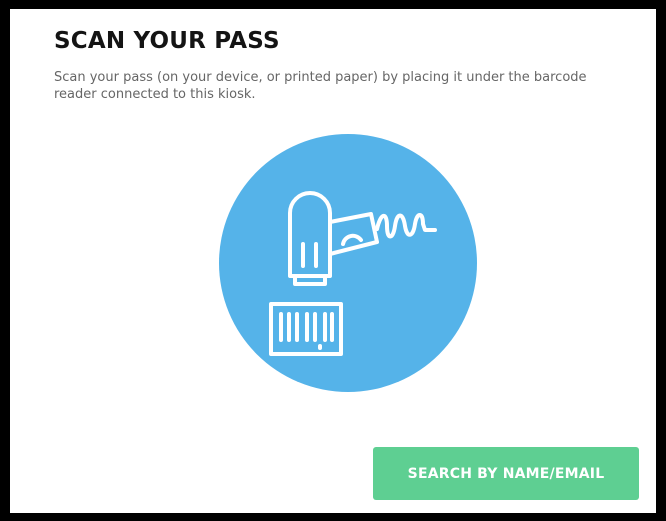 This screenshot has height=521, width=666. Describe the element at coordinates (167, 41) in the screenshot. I see `page-title: SCAN YOUR PASS` at that location.